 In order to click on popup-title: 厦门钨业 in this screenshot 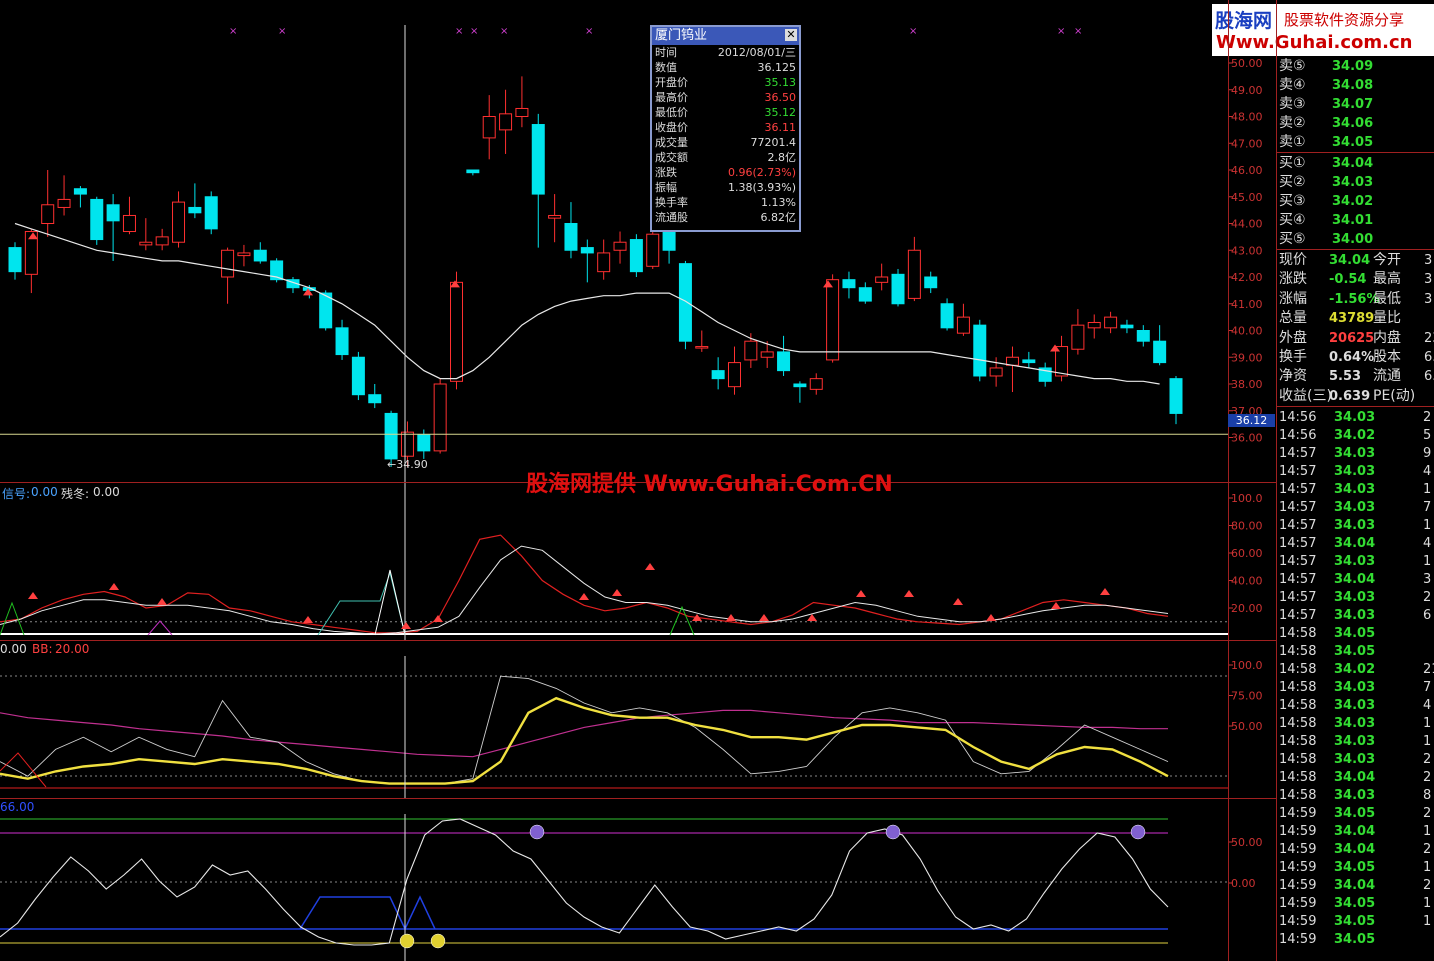, I will do `click(681, 35)`.